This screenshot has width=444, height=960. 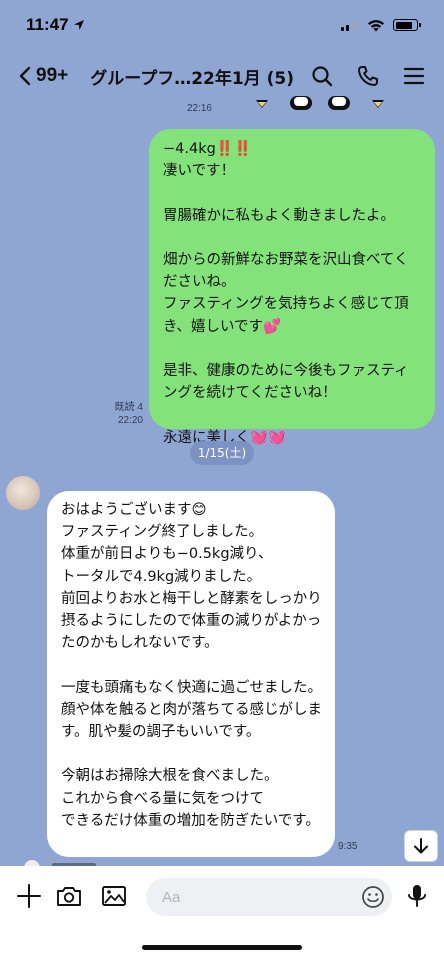 I want to click on sender-name-blurred, so click(x=82, y=478).